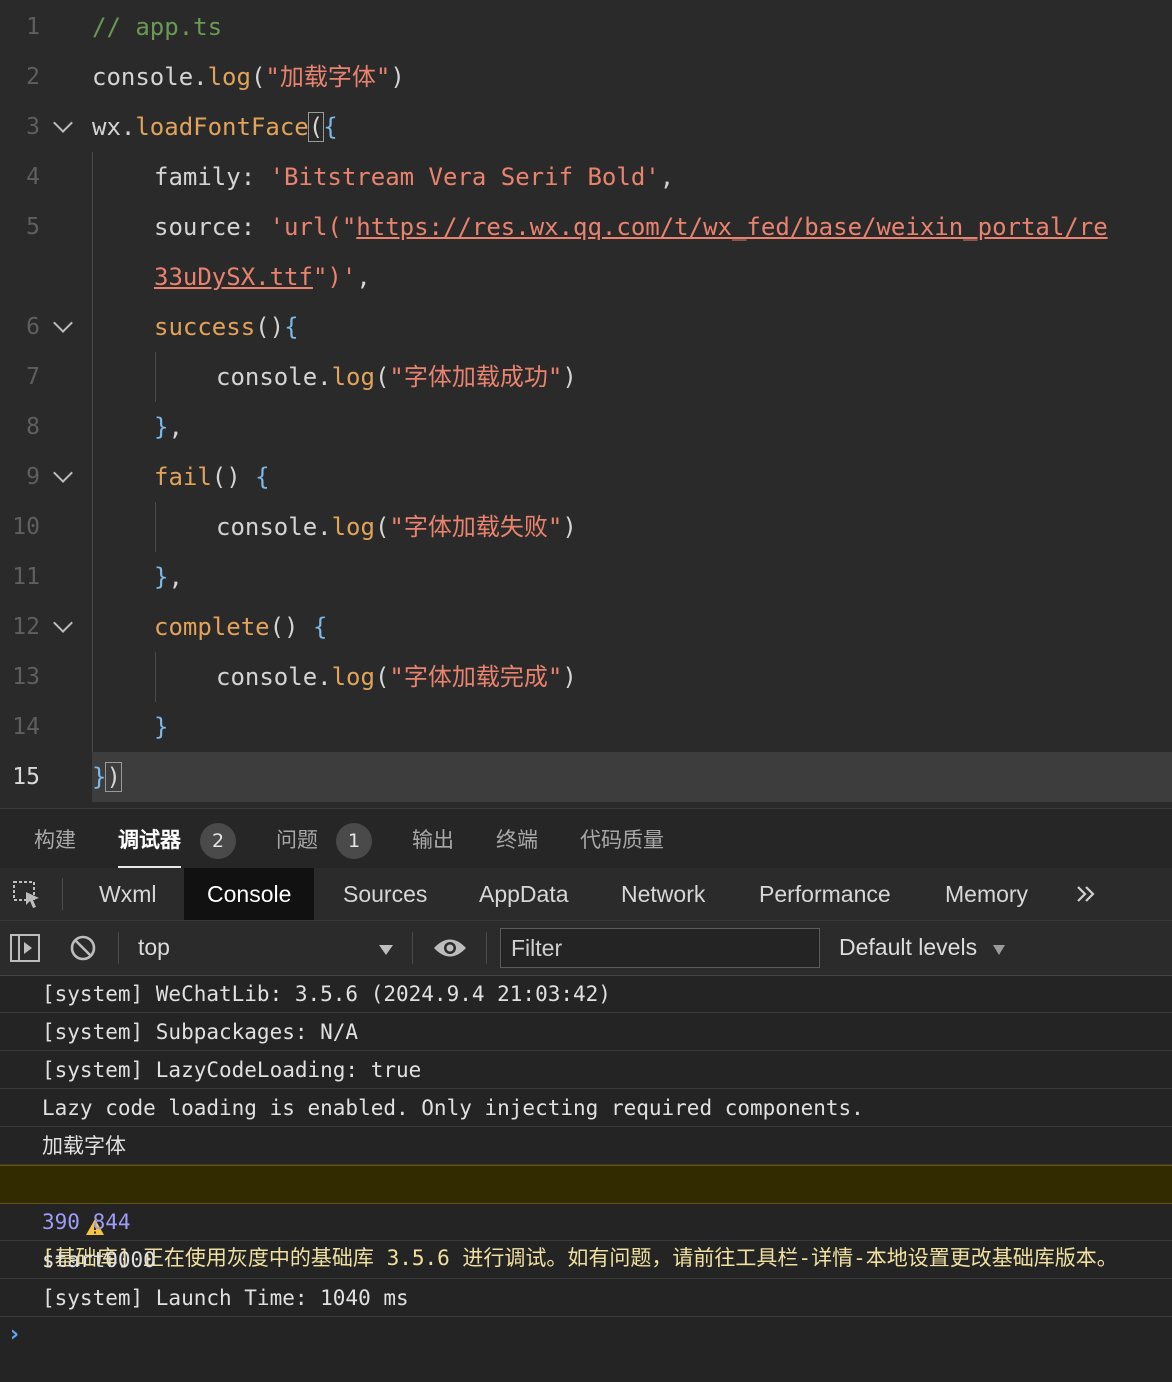 This screenshot has height=1382, width=1172. I want to click on console-message: [system] Subpackages: N/A, so click(586, 1032).